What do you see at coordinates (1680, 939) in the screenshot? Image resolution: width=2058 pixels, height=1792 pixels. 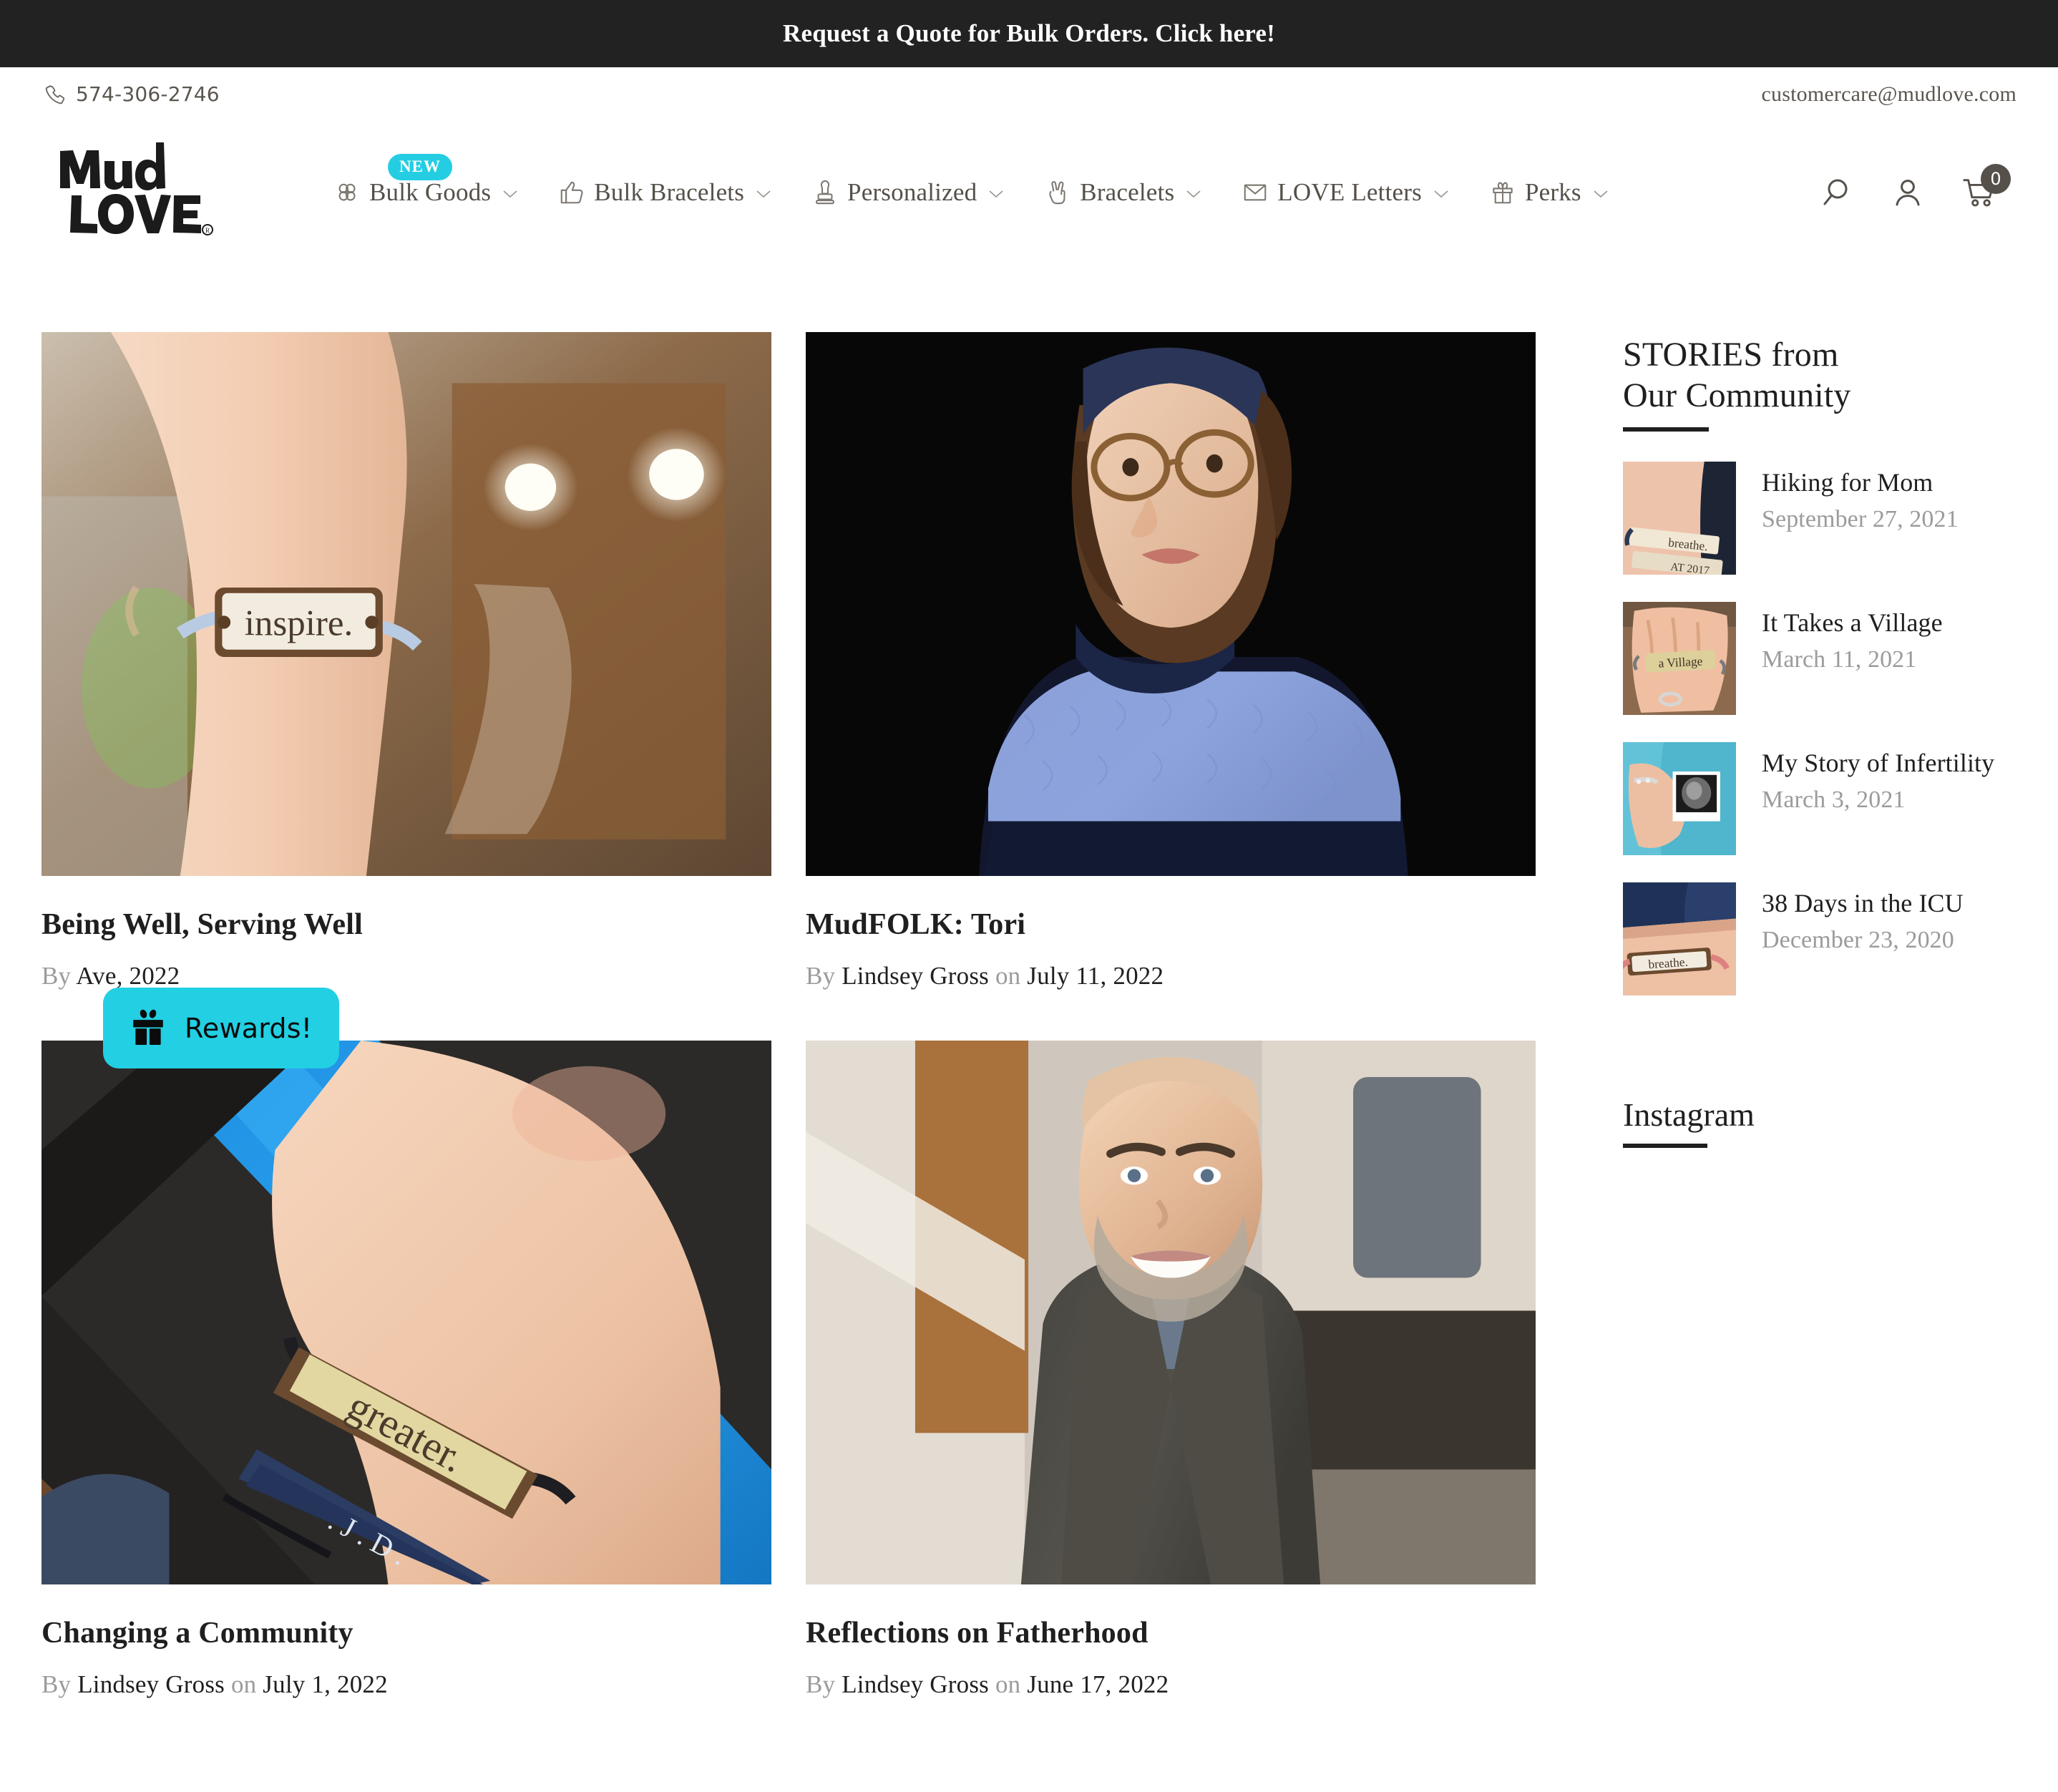 I see `story-thumbnail-38-days-in-the-icu: breathe.` at bounding box center [1680, 939].